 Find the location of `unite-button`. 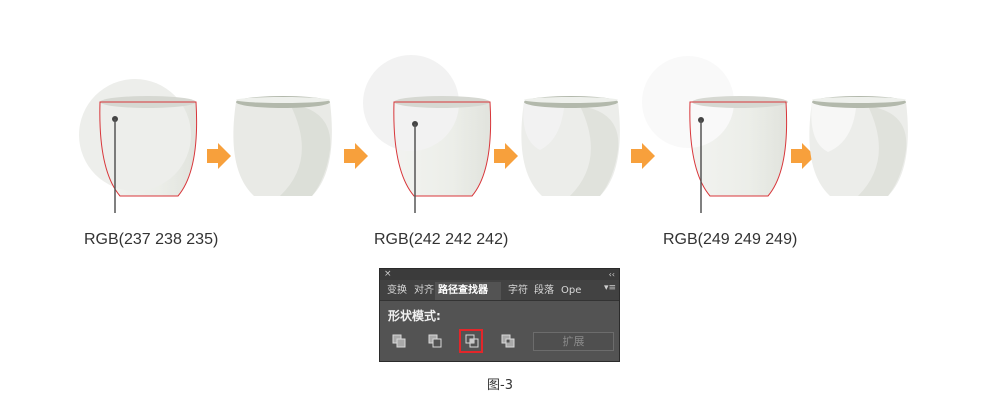

unite-button is located at coordinates (399, 341).